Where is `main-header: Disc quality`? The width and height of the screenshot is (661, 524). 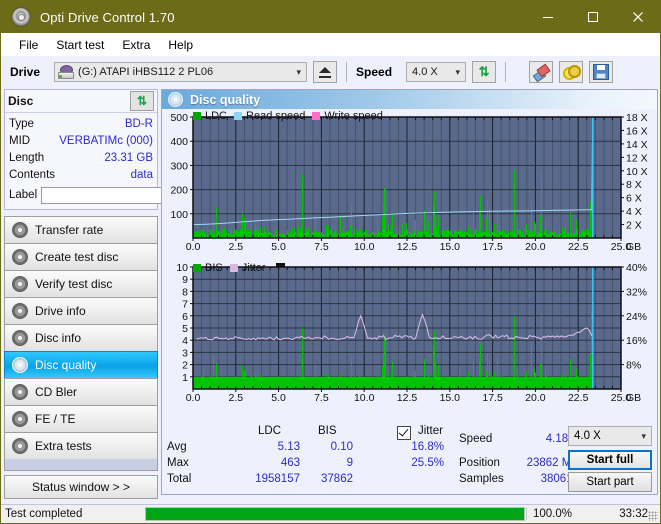
main-header: Disc quality is located at coordinates (409, 99).